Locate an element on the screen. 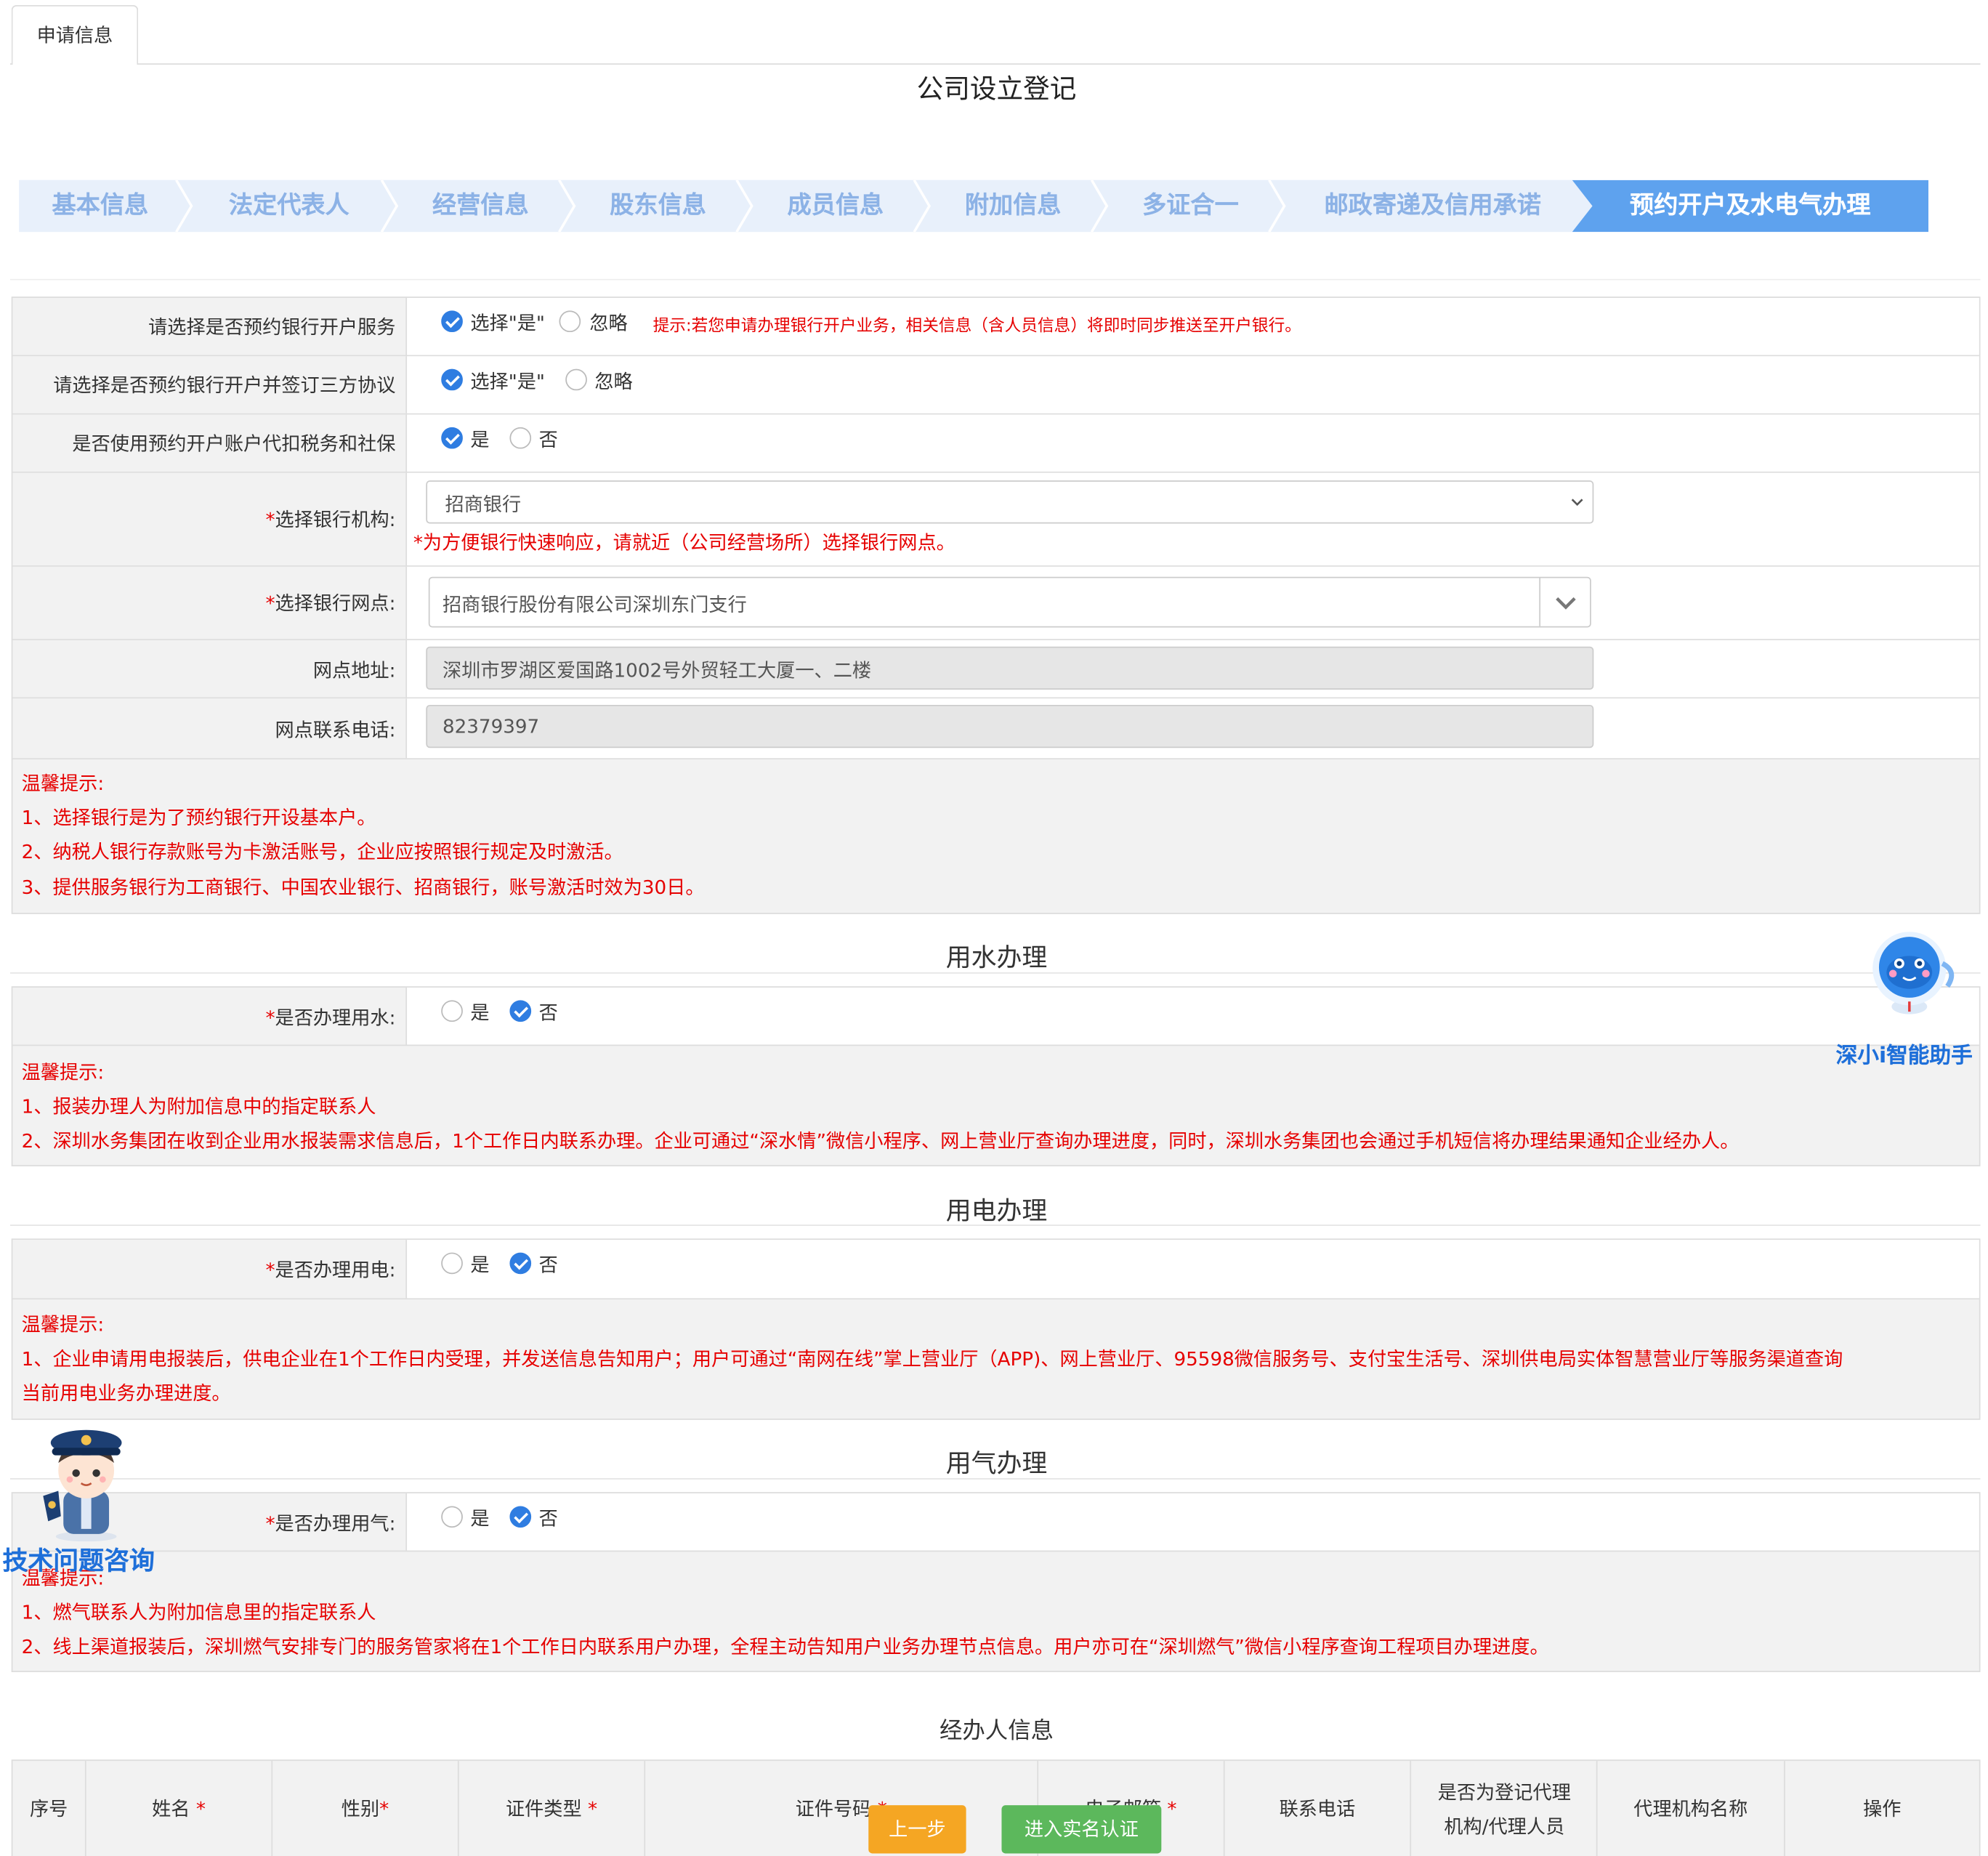  bank-phone-row: 网点联系电话: 82379397 is located at coordinates (995, 728).